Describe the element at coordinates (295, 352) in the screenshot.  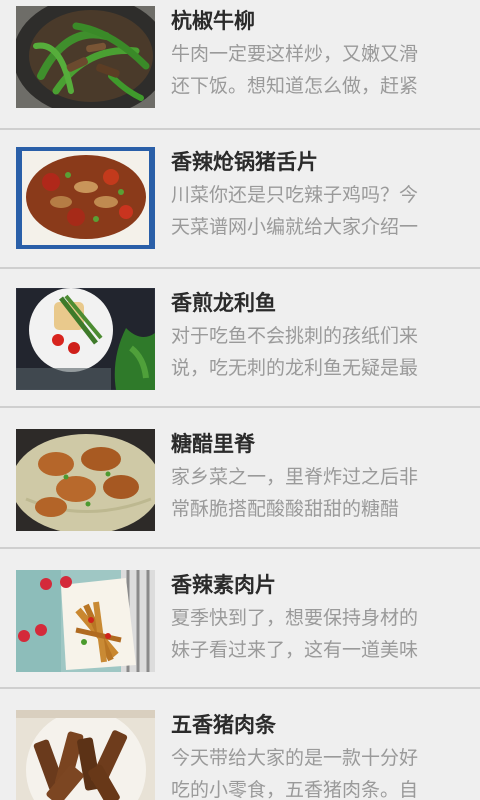
I see `recipe-description: 对于吃鱼不会挑刺的孩纸们来说，吃无刺的龙利鱼无疑是最好` at that location.